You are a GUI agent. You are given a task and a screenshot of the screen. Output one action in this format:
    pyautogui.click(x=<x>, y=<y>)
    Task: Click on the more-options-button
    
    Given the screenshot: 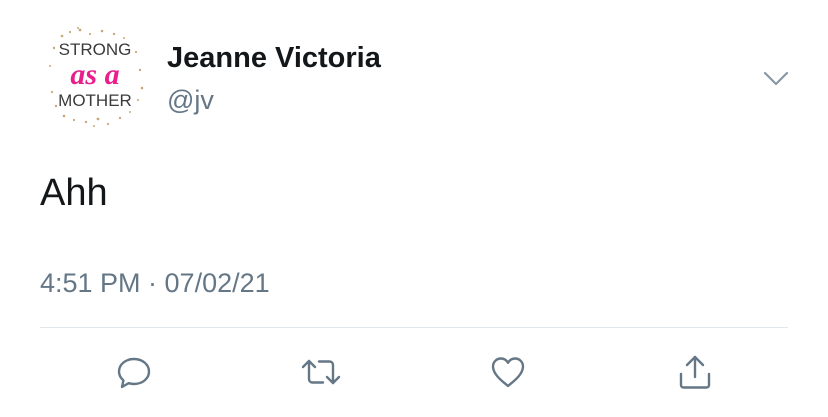 What is the action you would take?
    pyautogui.click(x=776, y=79)
    